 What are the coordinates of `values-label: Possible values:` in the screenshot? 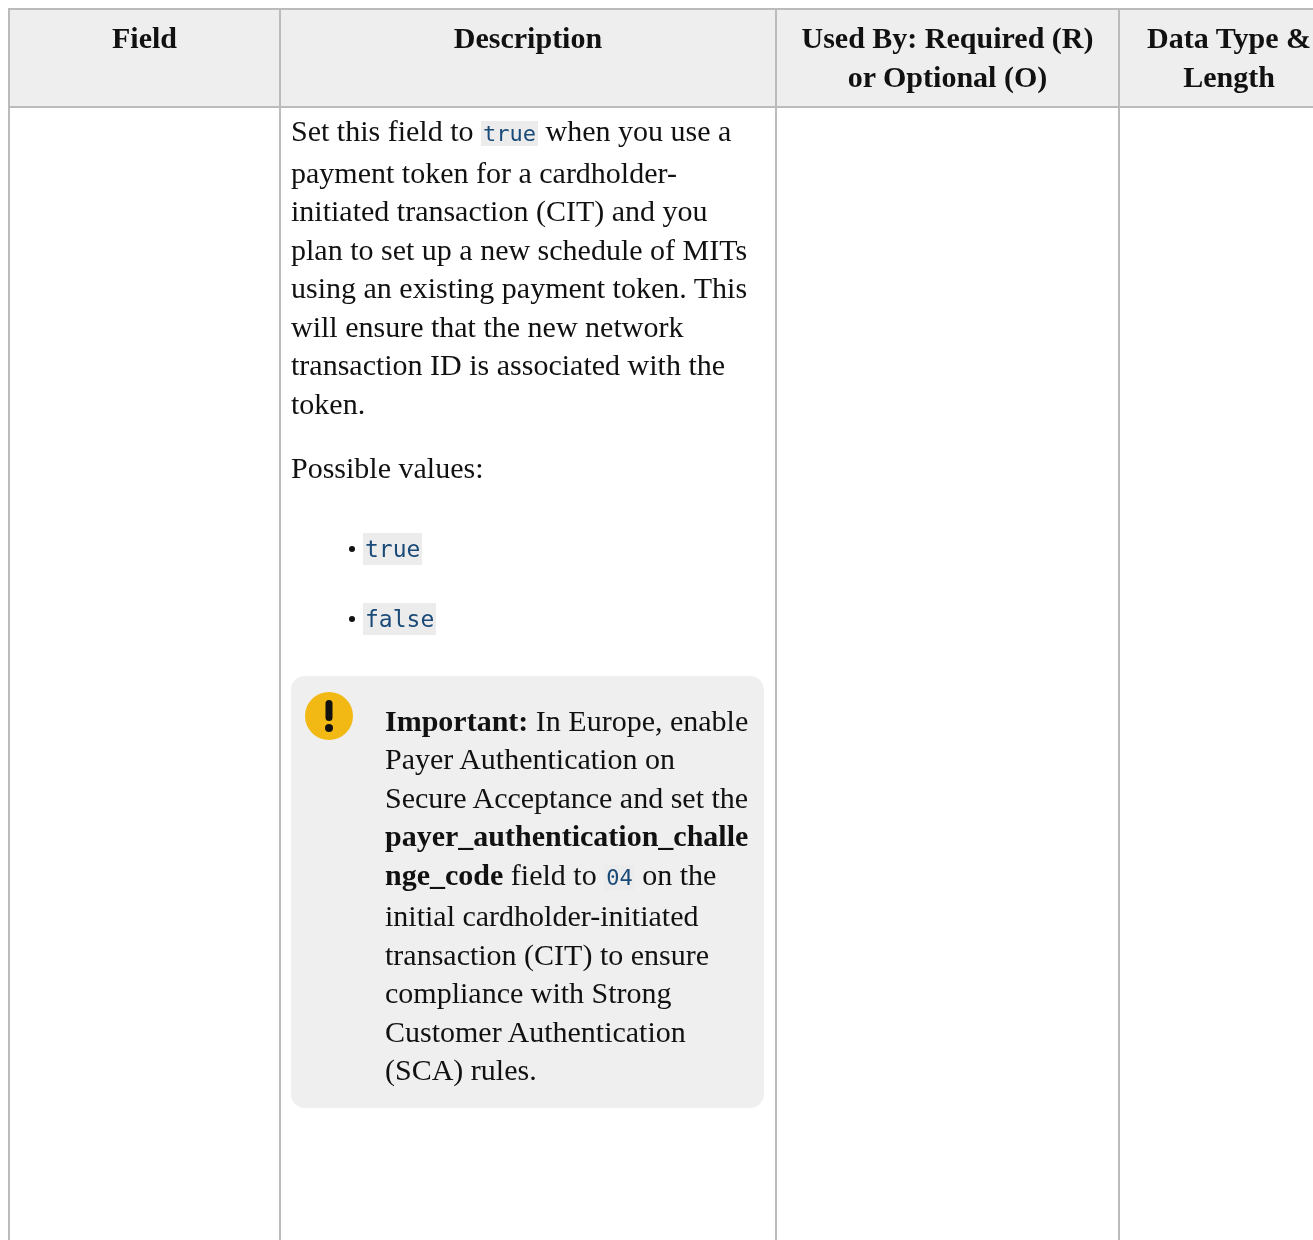 It's located at (388, 468).